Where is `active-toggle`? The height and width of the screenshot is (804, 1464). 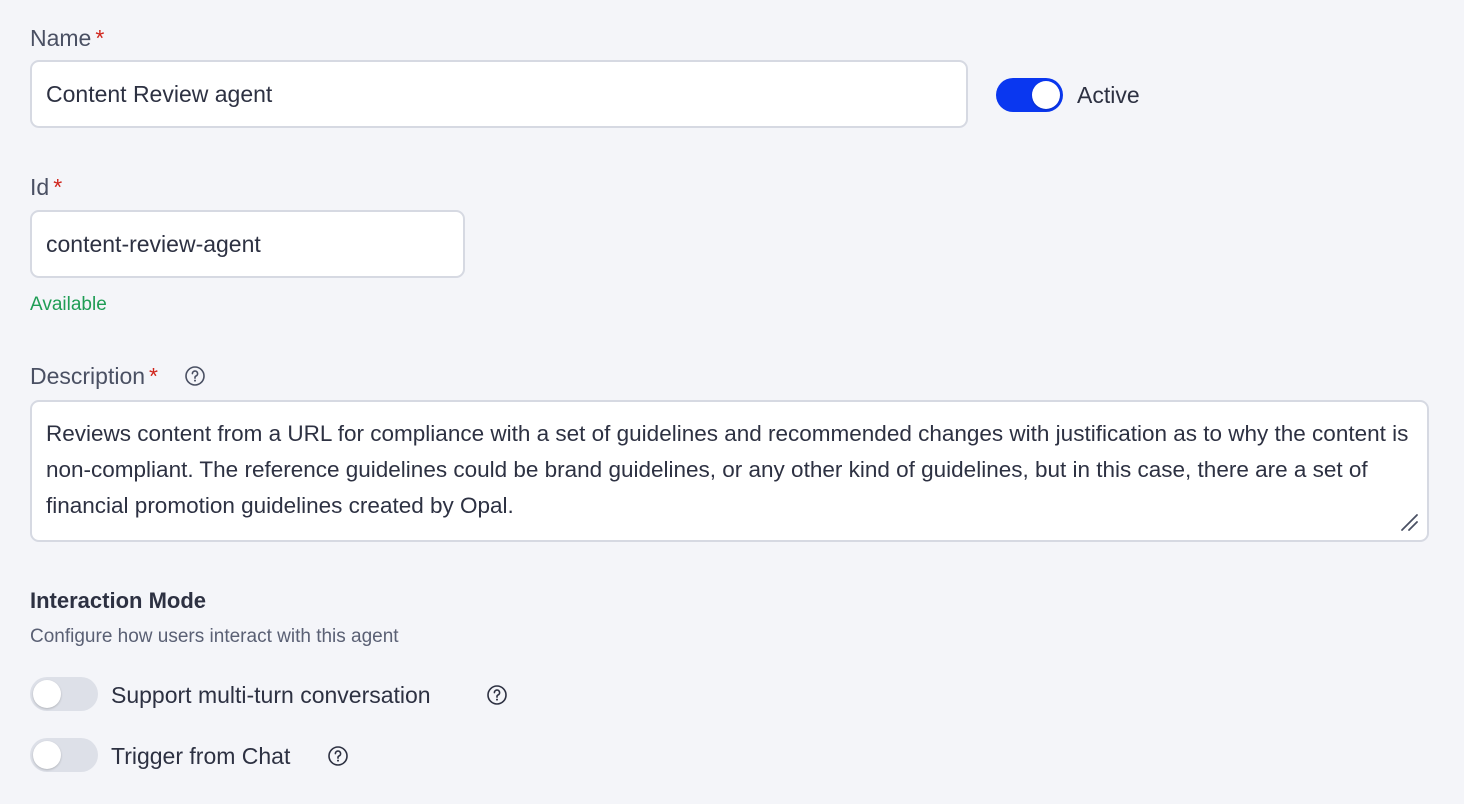
active-toggle is located at coordinates (1029, 95).